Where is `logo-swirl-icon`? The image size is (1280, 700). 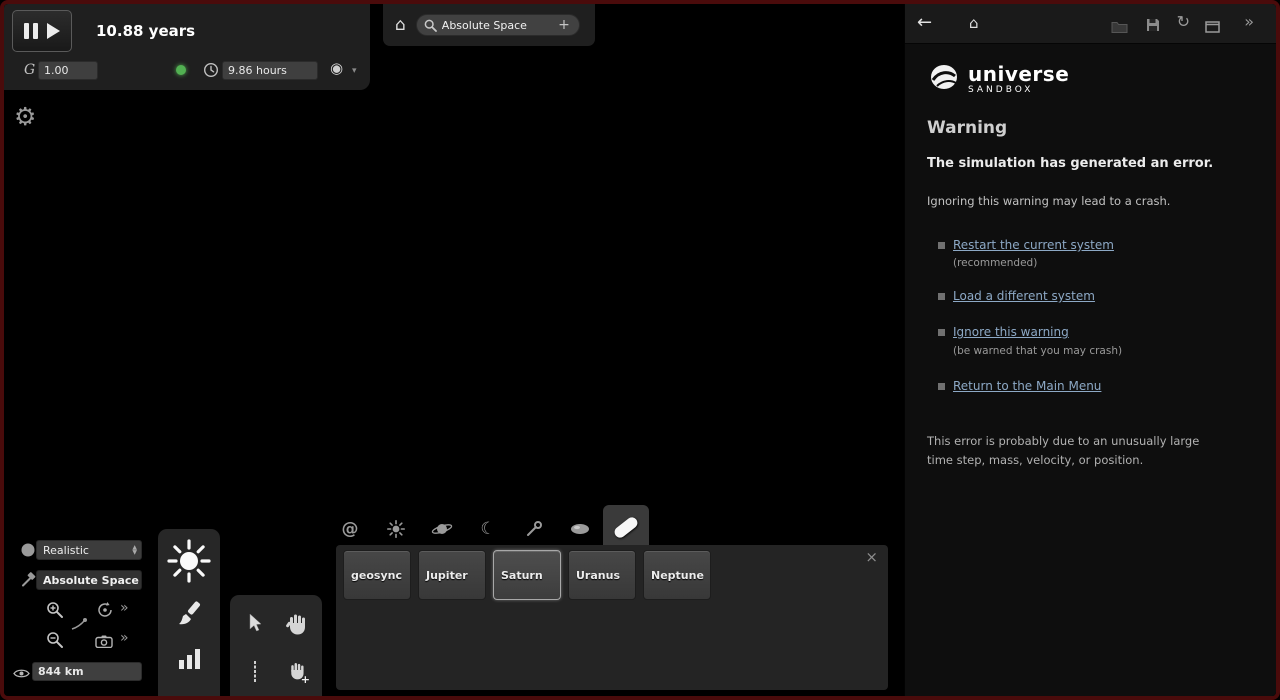
logo-swirl-icon is located at coordinates (944, 79).